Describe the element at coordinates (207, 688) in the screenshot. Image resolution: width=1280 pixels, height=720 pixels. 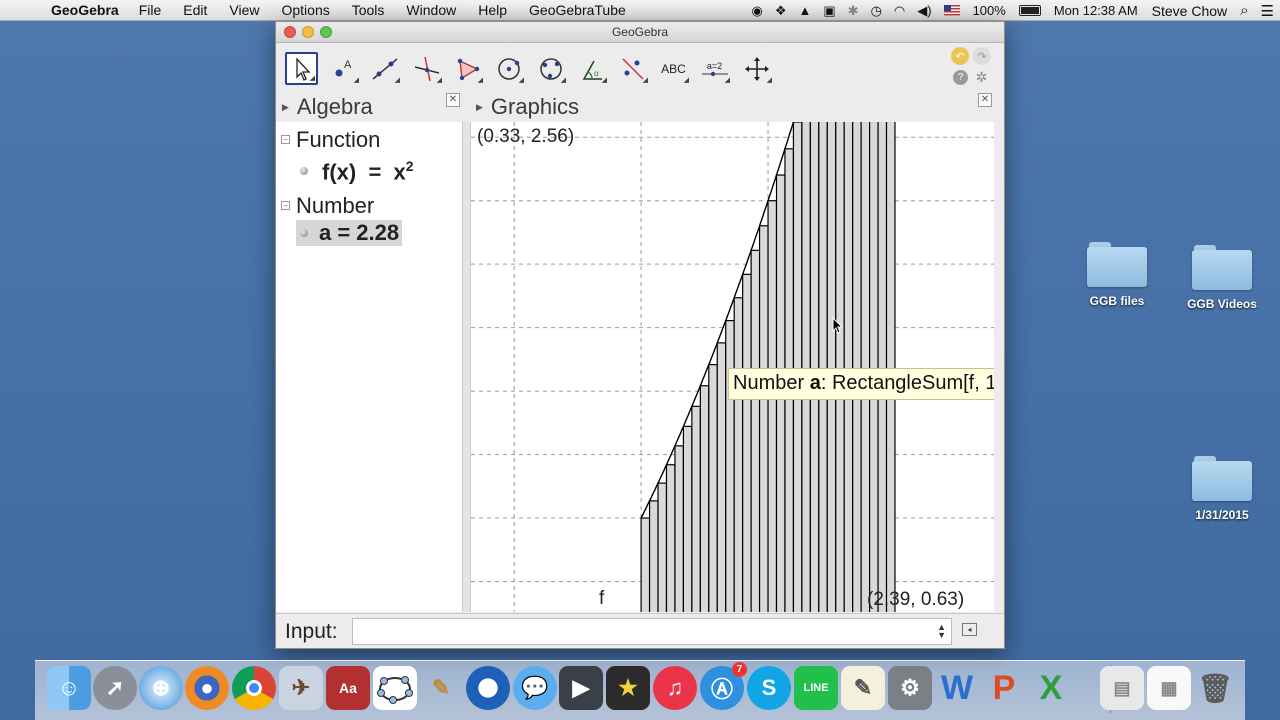
I see `firefox-icon: ●` at that location.